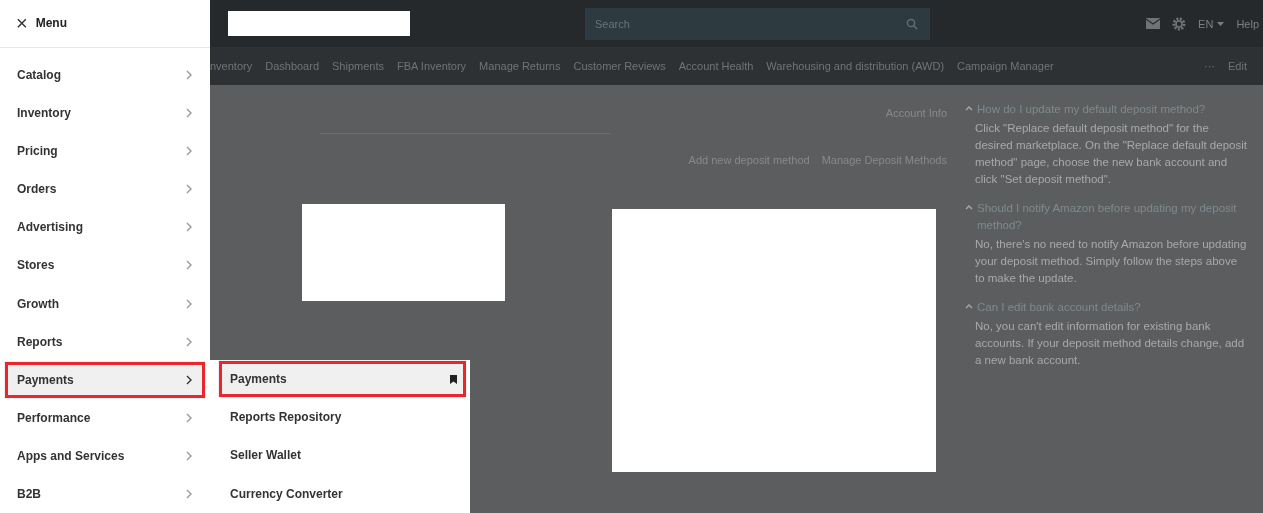 The image size is (1263, 513). I want to click on nav-link: Dashboard, so click(292, 66).